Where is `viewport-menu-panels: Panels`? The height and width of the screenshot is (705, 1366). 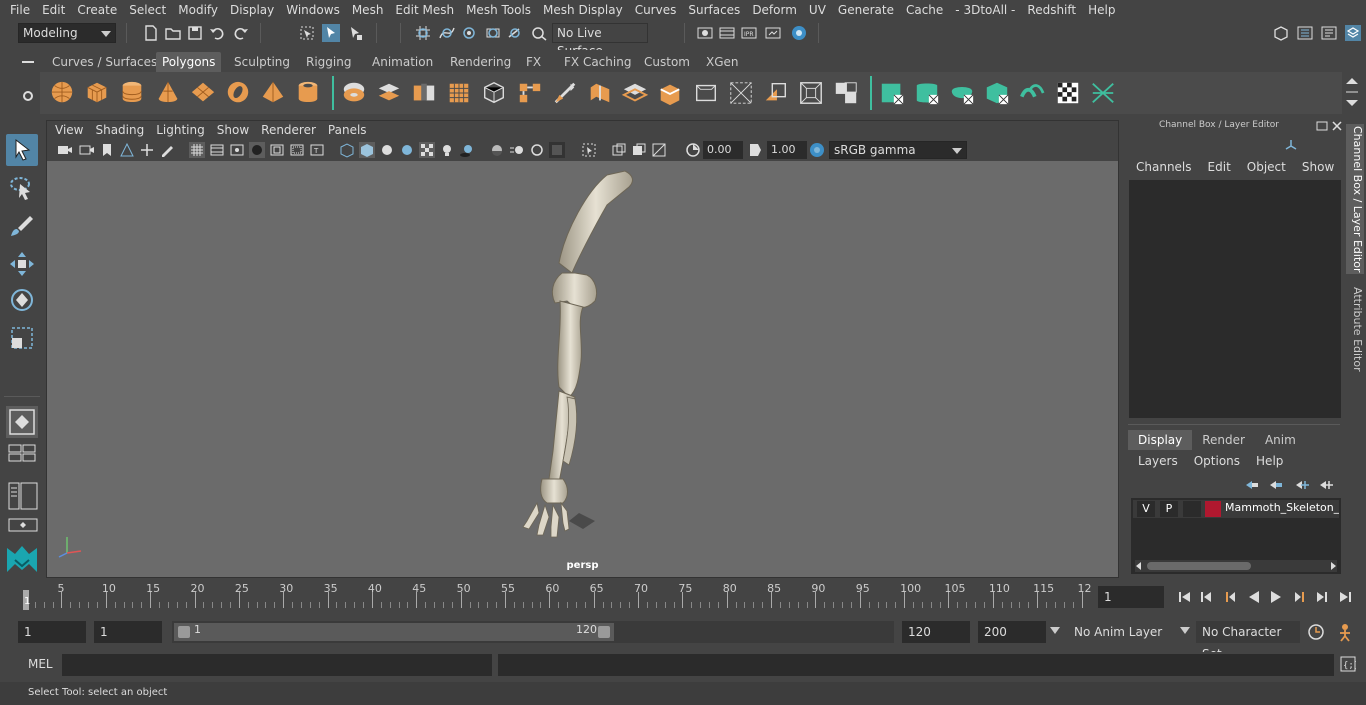
viewport-menu-panels: Panels is located at coordinates (347, 130).